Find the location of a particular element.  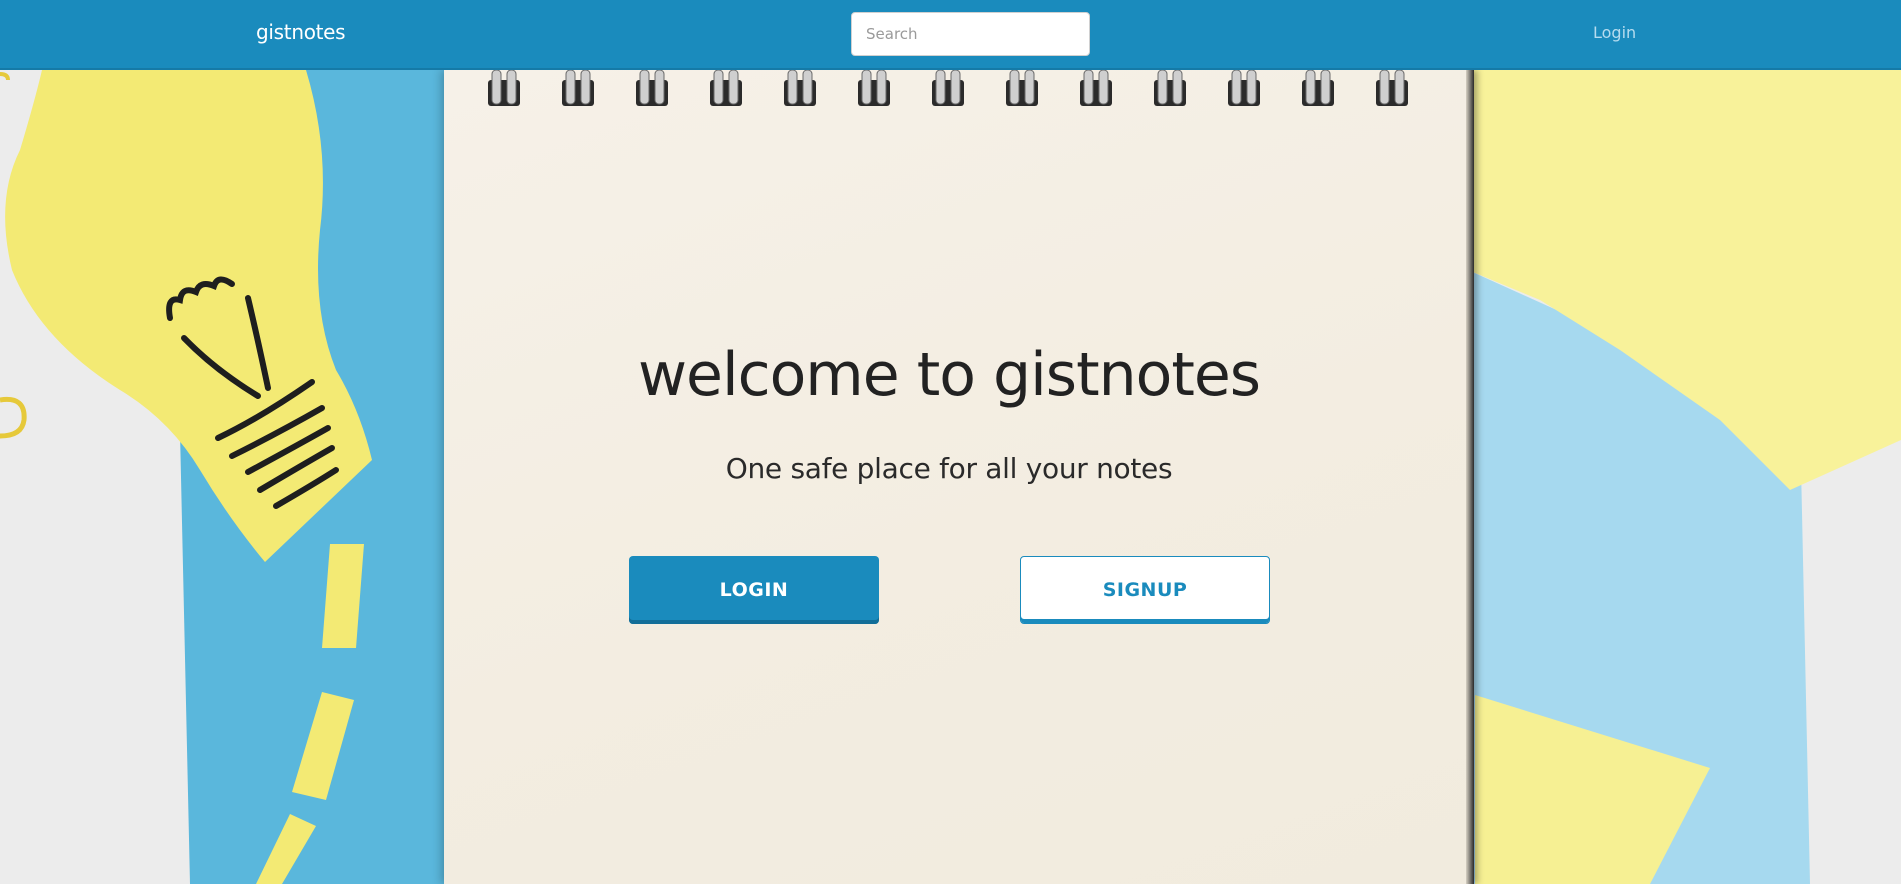

search-input is located at coordinates (970, 34).